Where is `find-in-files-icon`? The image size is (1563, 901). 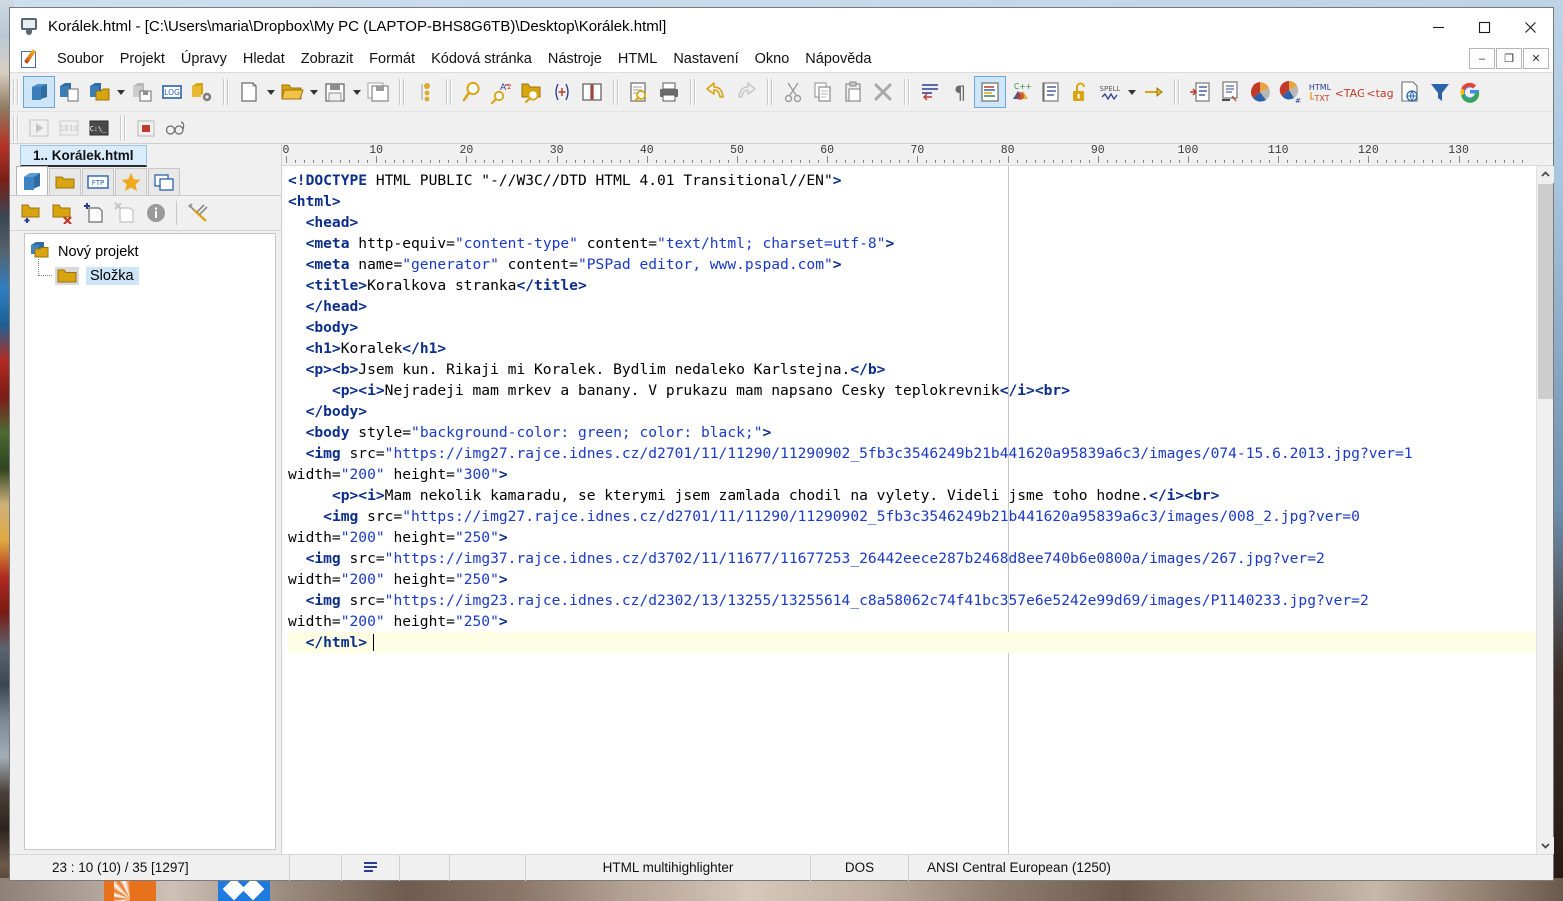
find-in-files-icon is located at coordinates (532, 92).